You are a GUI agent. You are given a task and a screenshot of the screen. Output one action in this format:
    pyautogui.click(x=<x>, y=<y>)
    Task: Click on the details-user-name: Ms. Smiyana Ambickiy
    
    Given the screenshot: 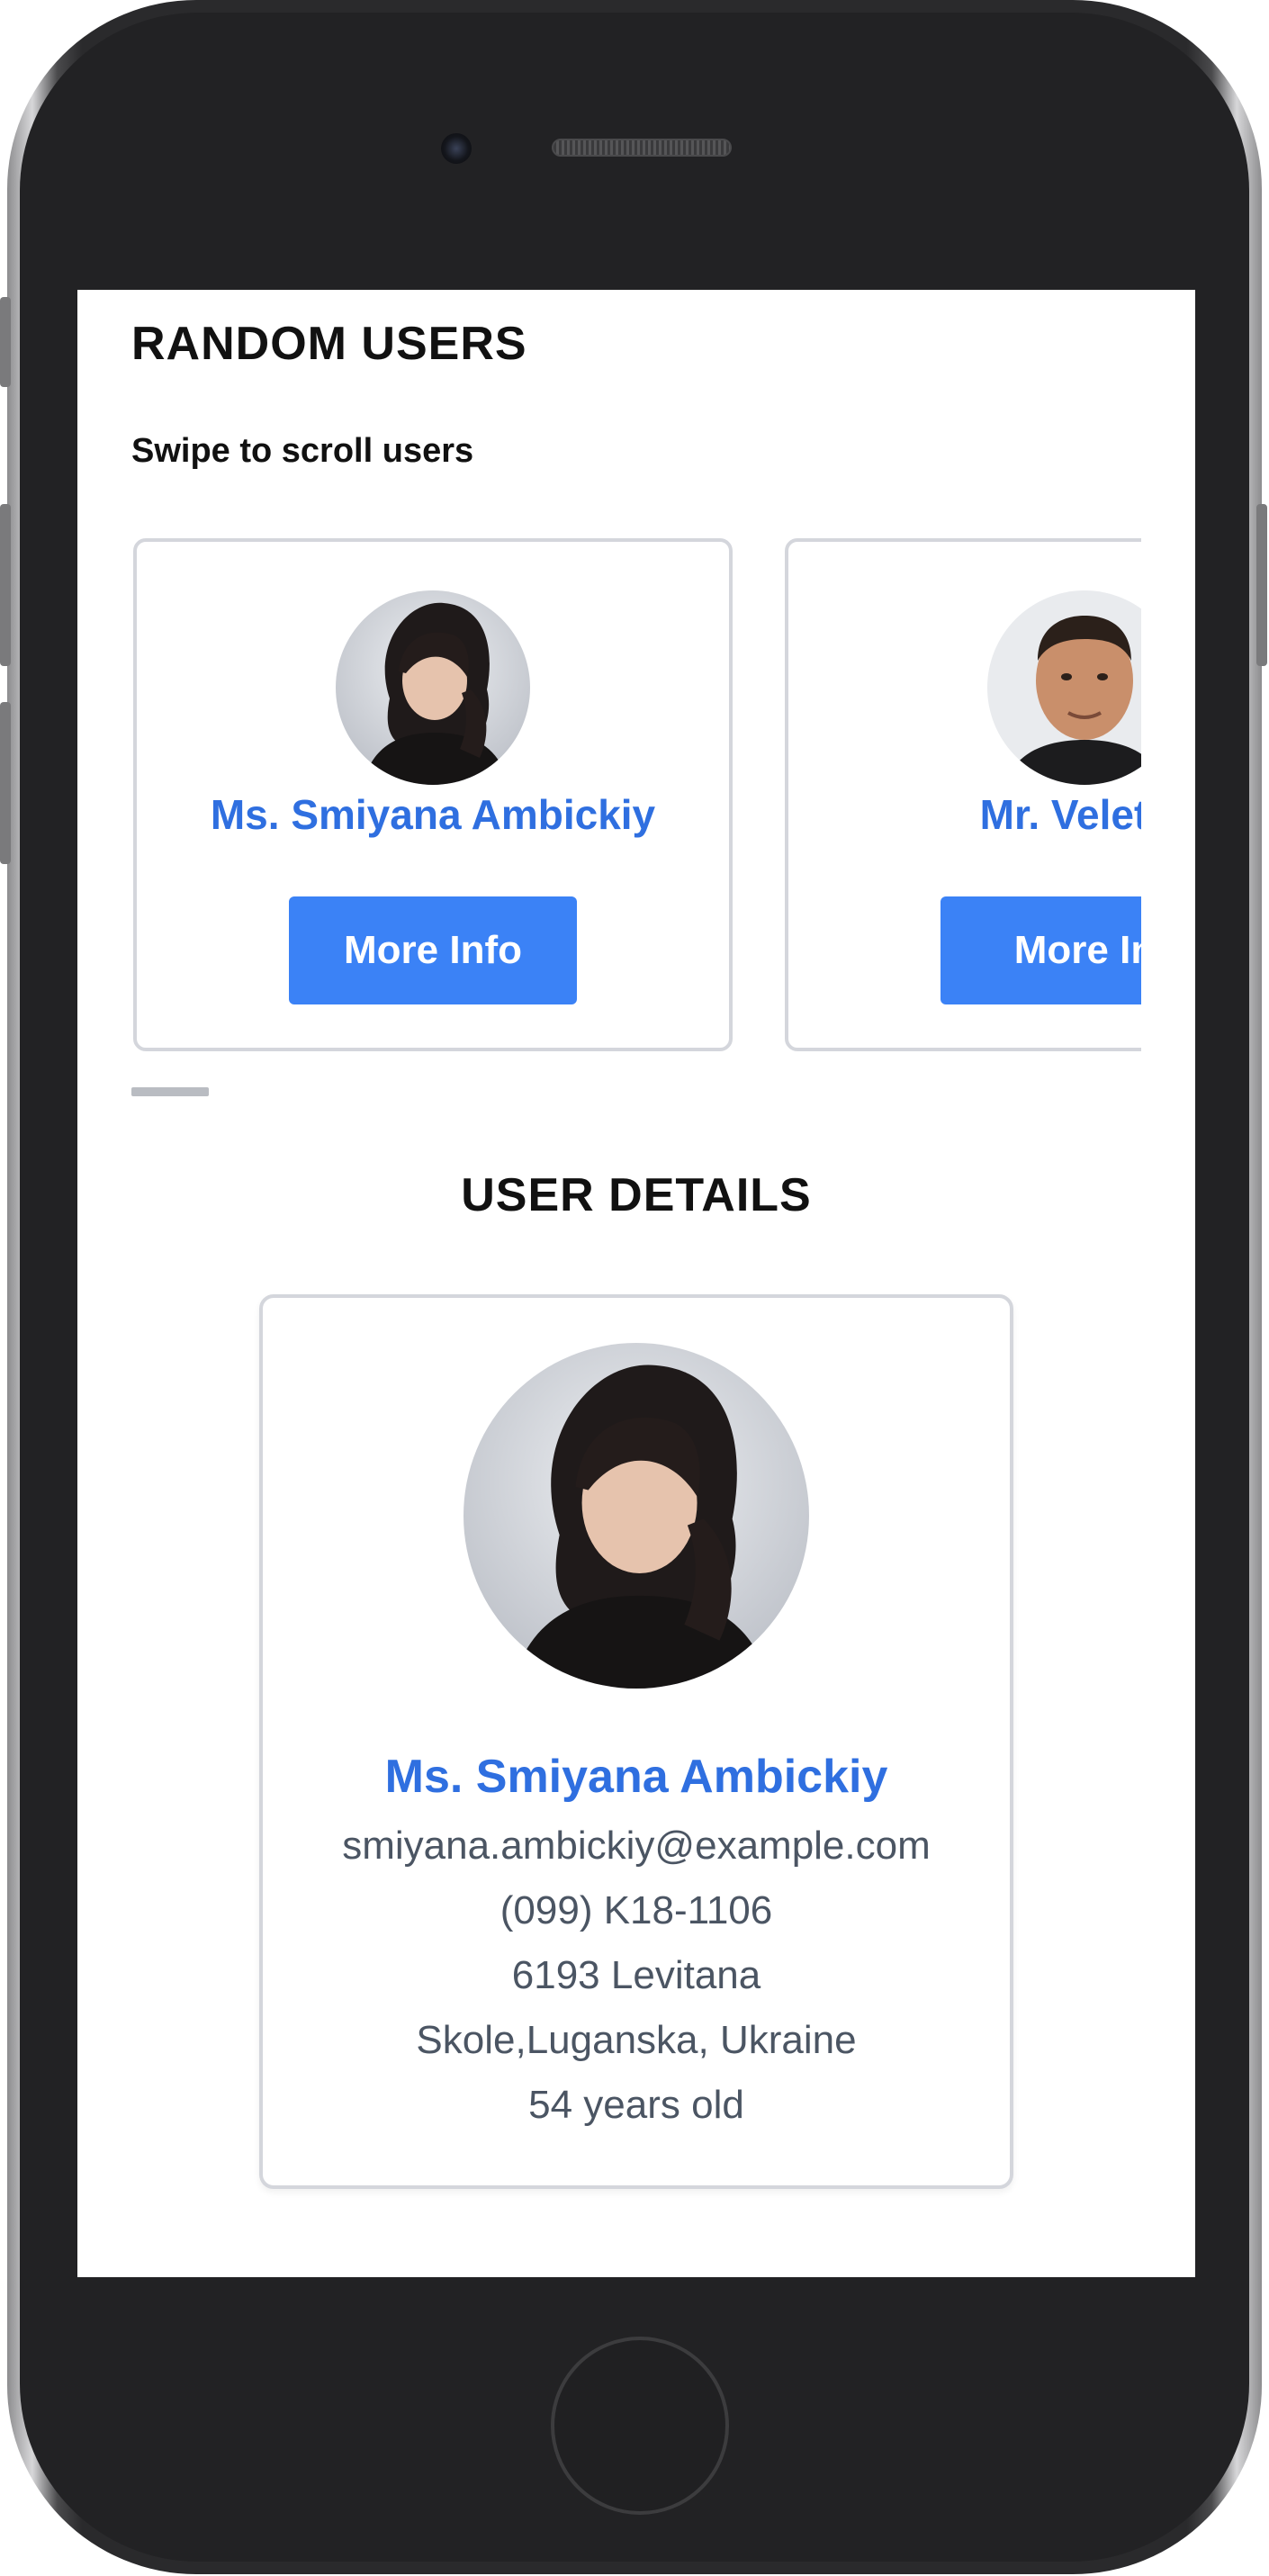 What is the action you would take?
    pyautogui.click(x=636, y=1777)
    